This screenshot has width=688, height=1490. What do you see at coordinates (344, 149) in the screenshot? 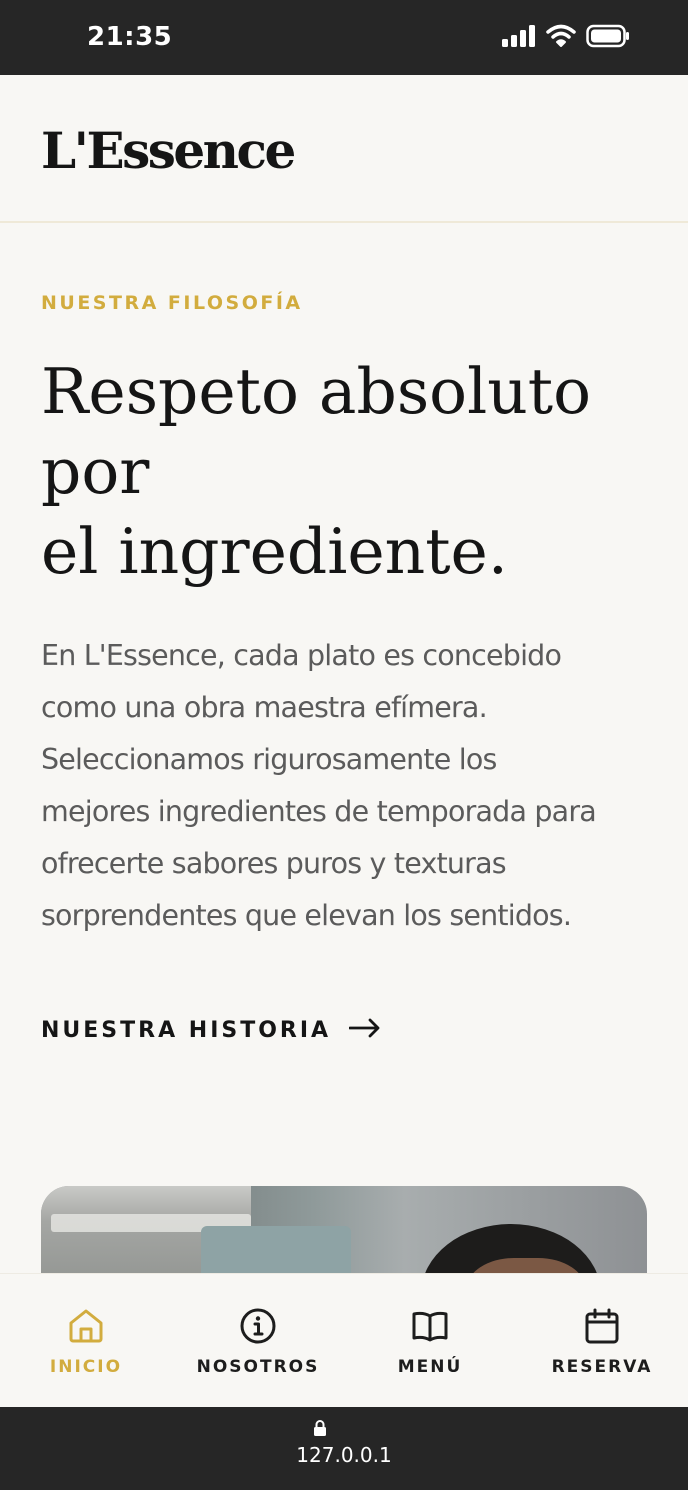
I see `app-header: L'Essence` at bounding box center [344, 149].